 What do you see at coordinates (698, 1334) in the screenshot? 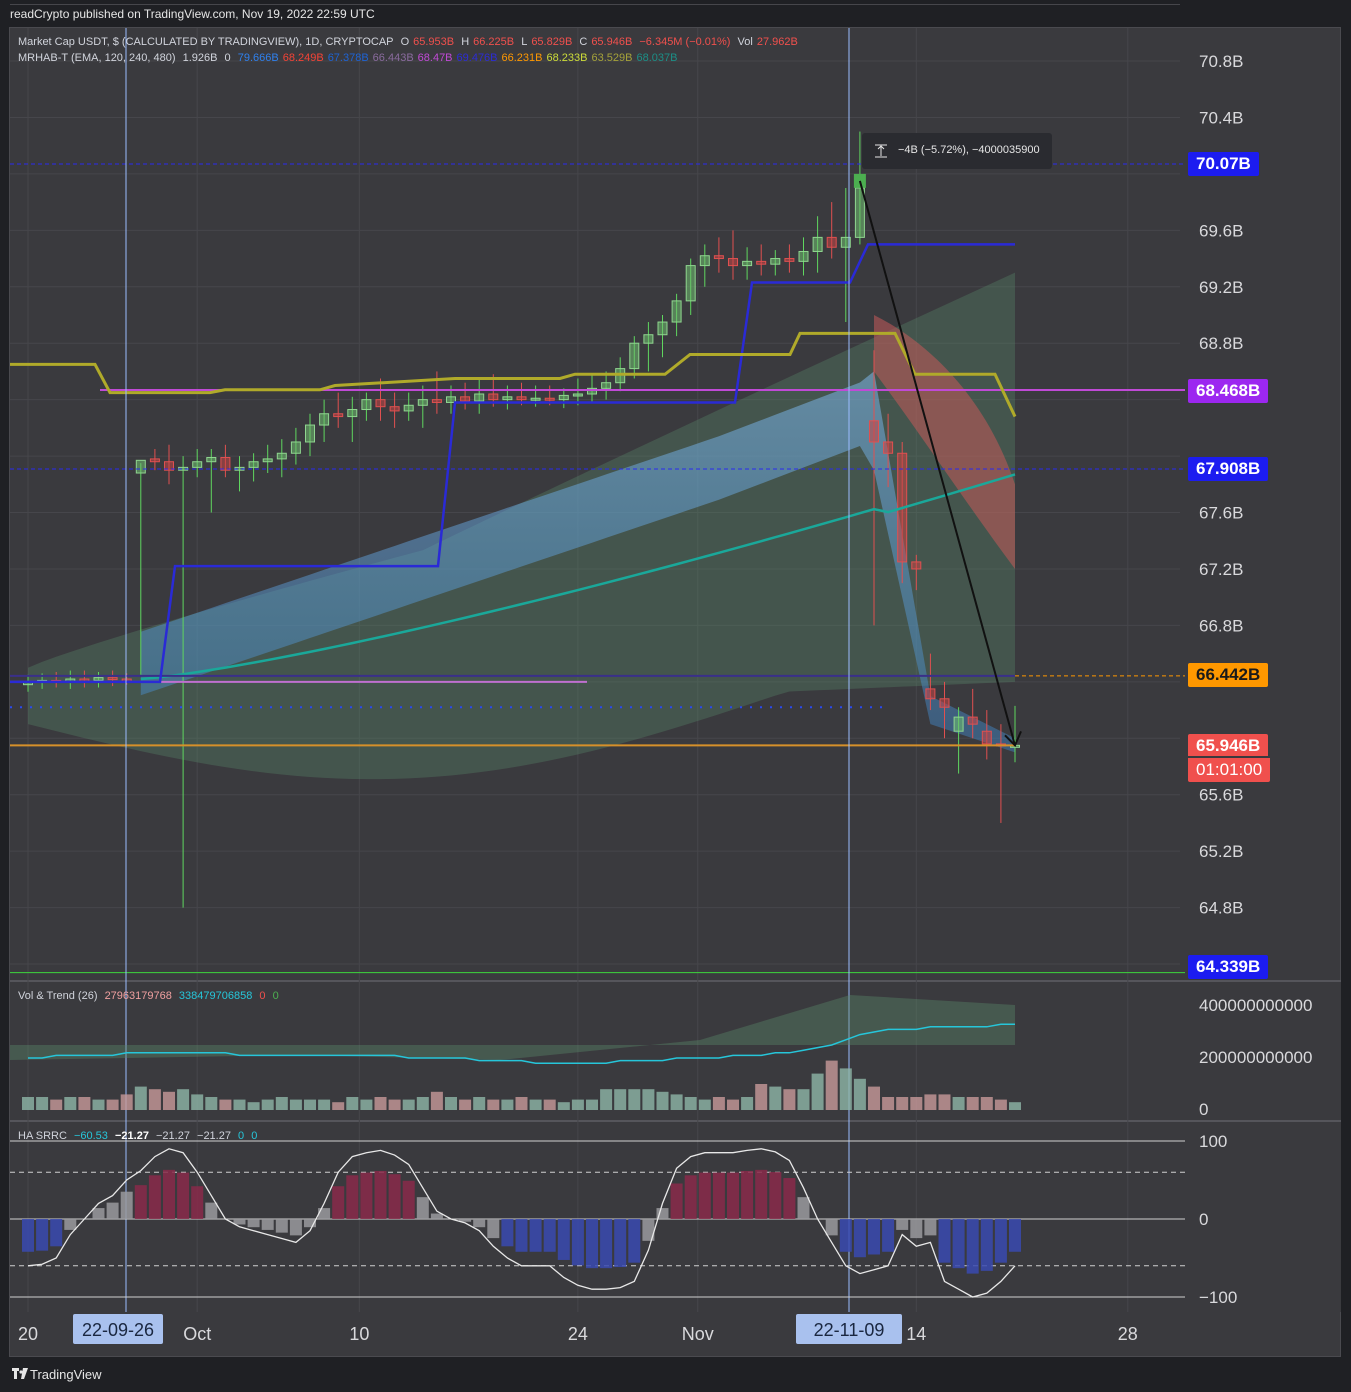
I see `x-tick-label: Nov` at bounding box center [698, 1334].